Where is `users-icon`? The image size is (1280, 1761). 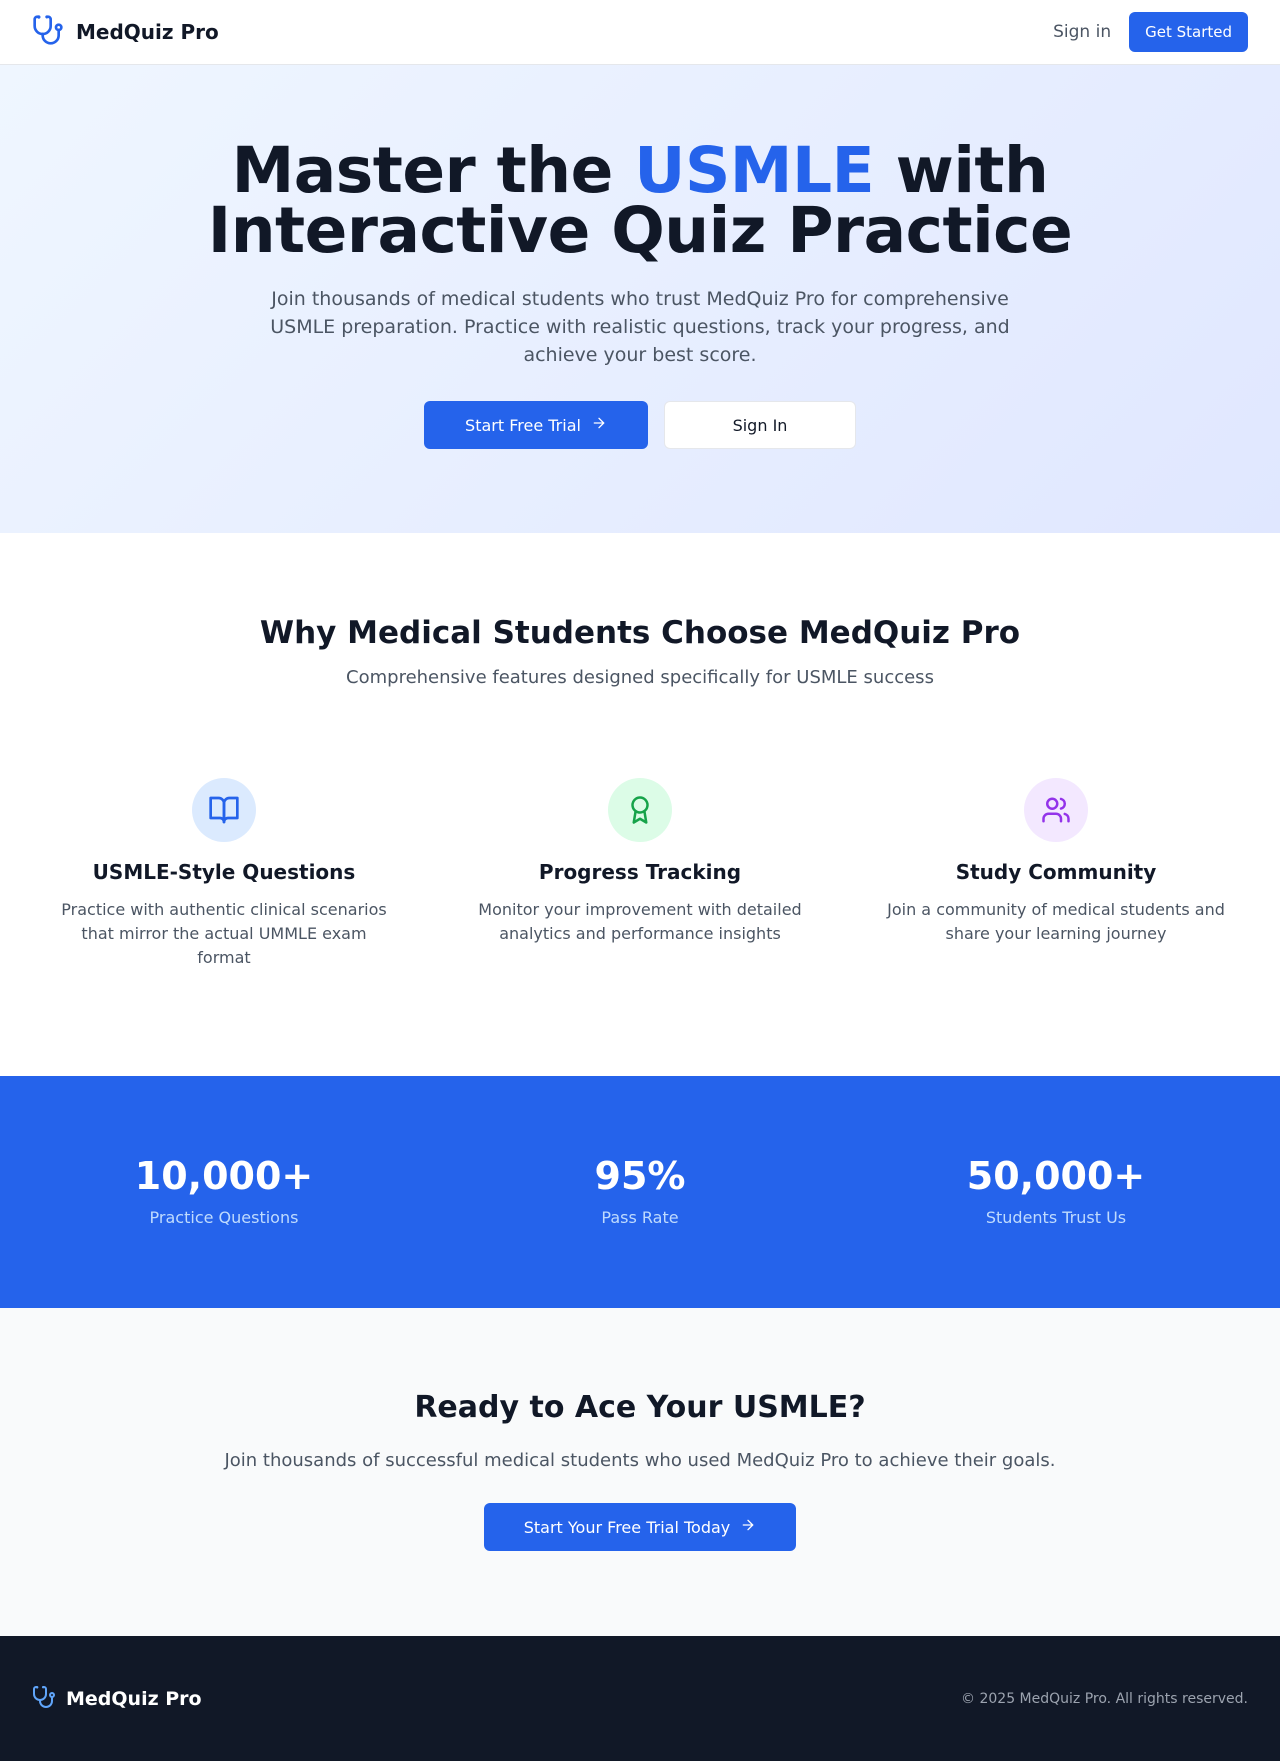 users-icon is located at coordinates (1056, 810).